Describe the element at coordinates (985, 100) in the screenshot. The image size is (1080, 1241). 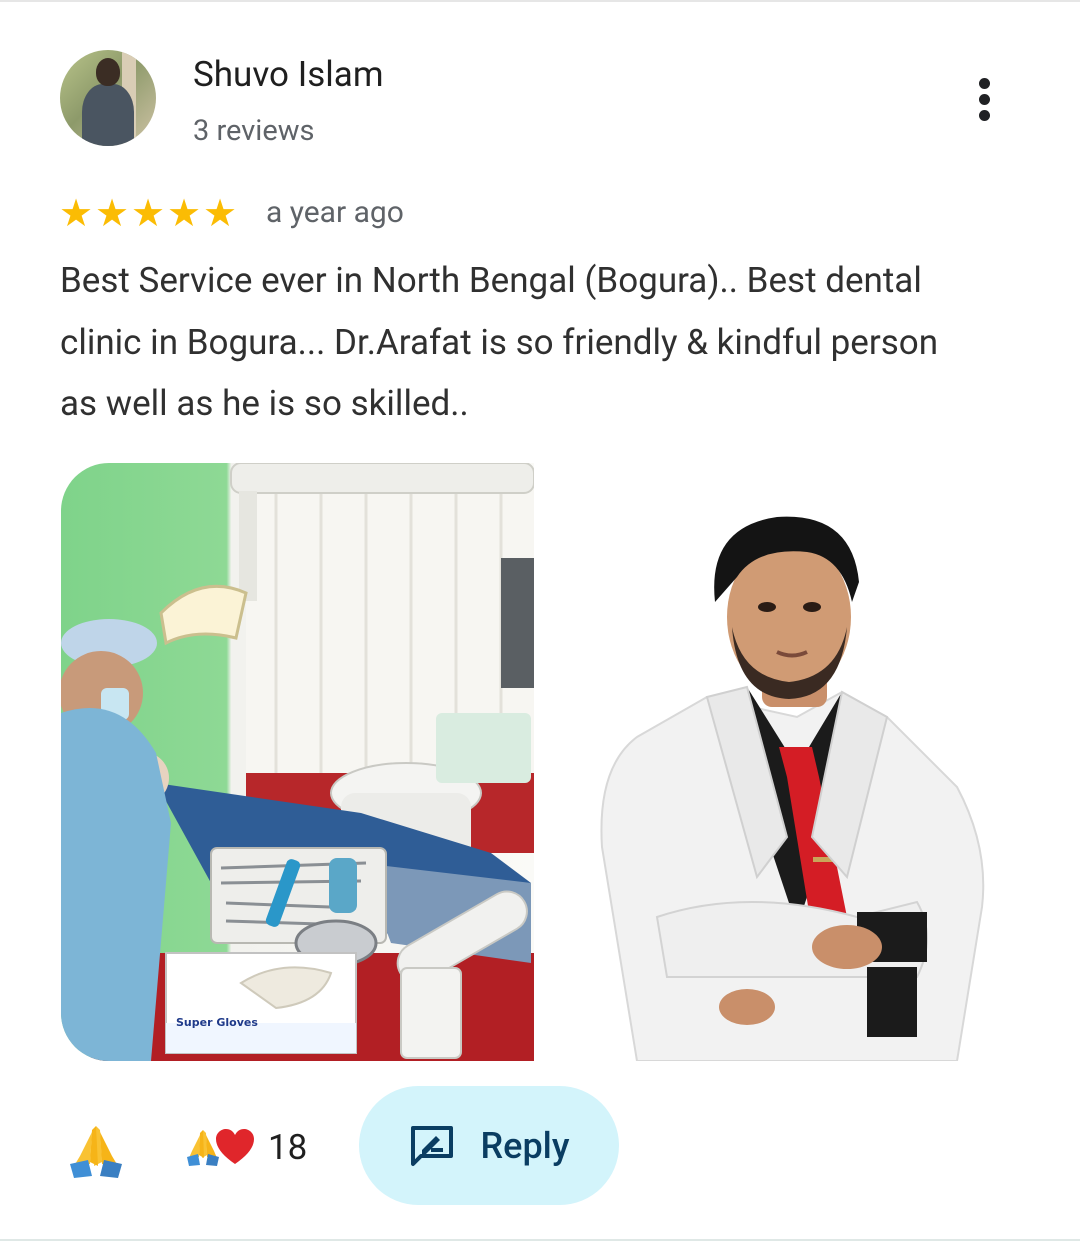
I see `more-options-icon` at that location.